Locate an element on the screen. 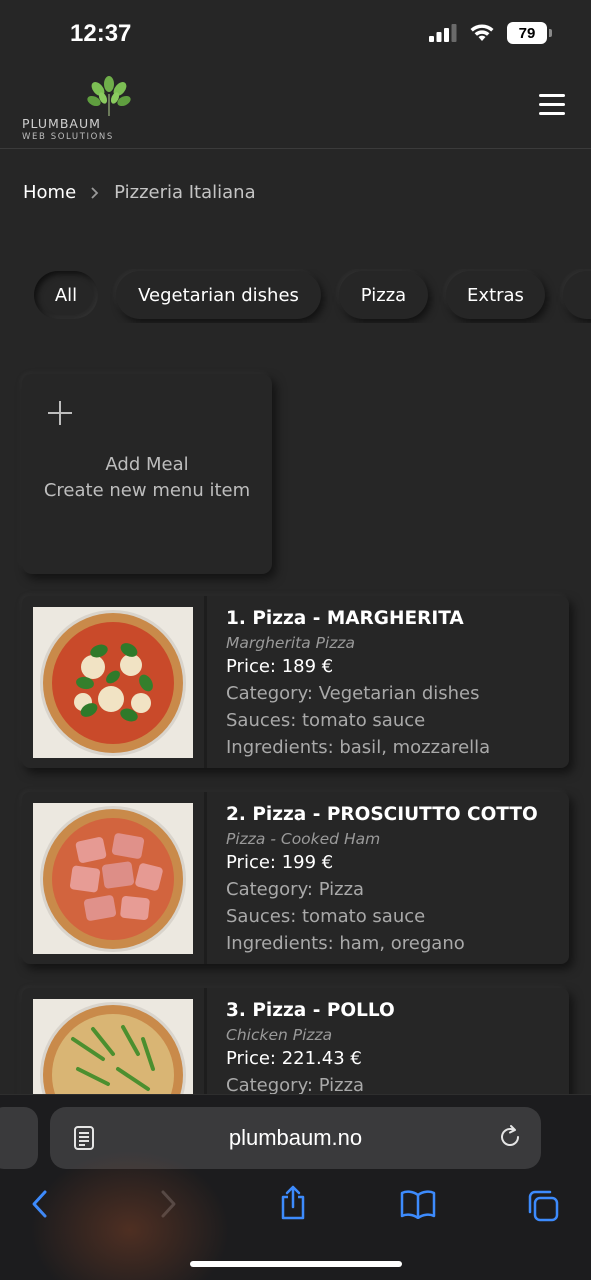 Image resolution: width=591 pixels, height=1280 pixels. tree-logo-icon is located at coordinates (109, 96).